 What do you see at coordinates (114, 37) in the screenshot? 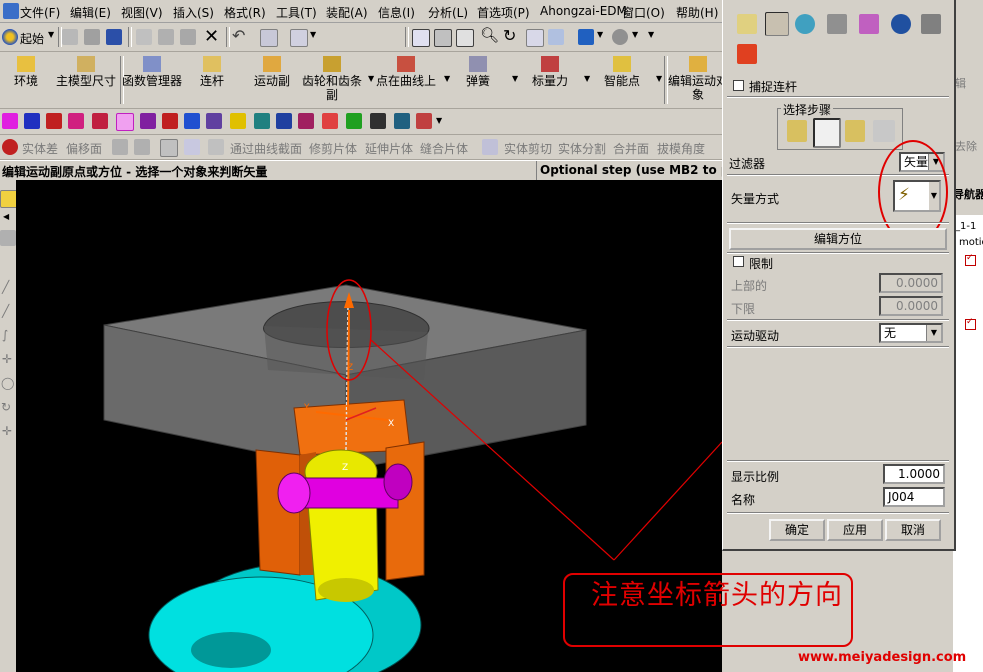
I see `save-icon` at bounding box center [114, 37].